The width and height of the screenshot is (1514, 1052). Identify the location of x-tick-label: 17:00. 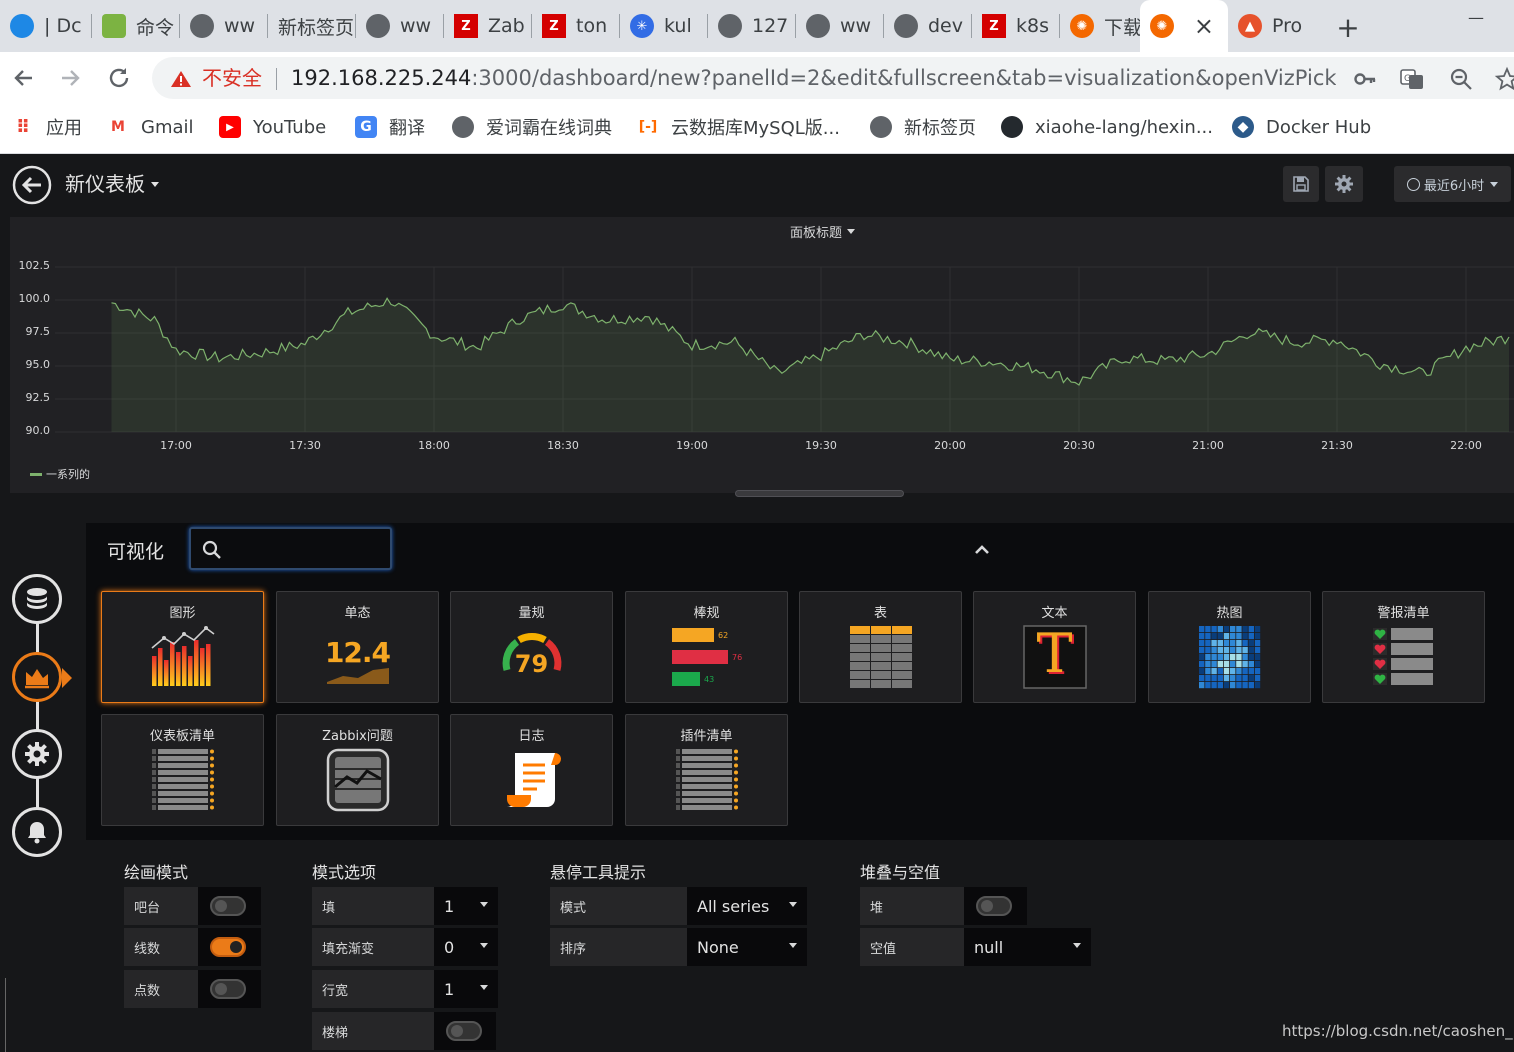
(176, 445).